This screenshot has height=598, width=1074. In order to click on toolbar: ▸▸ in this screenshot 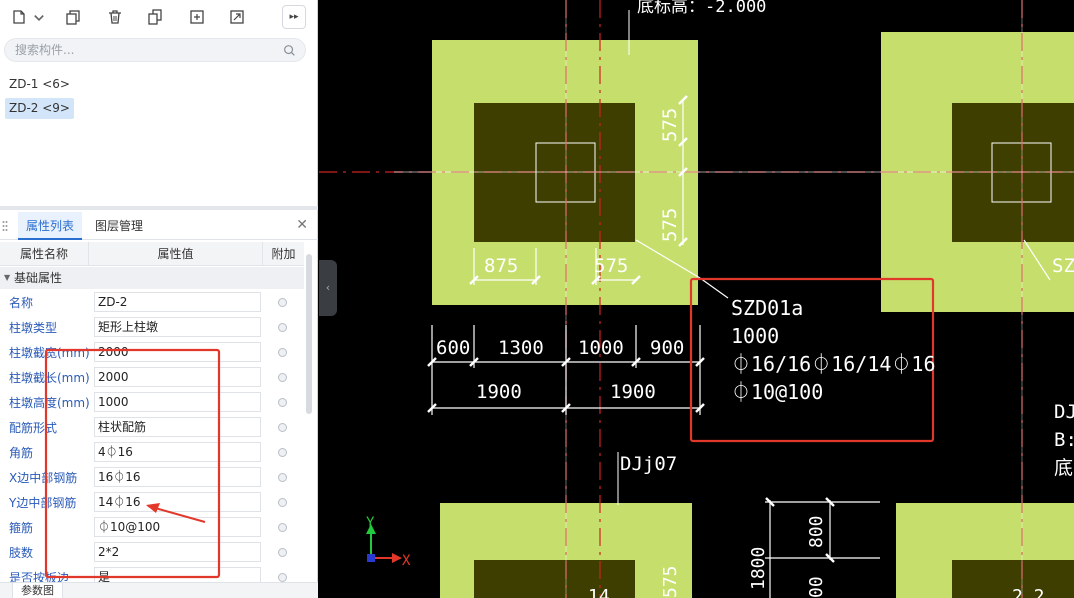, I will do `click(159, 17)`.